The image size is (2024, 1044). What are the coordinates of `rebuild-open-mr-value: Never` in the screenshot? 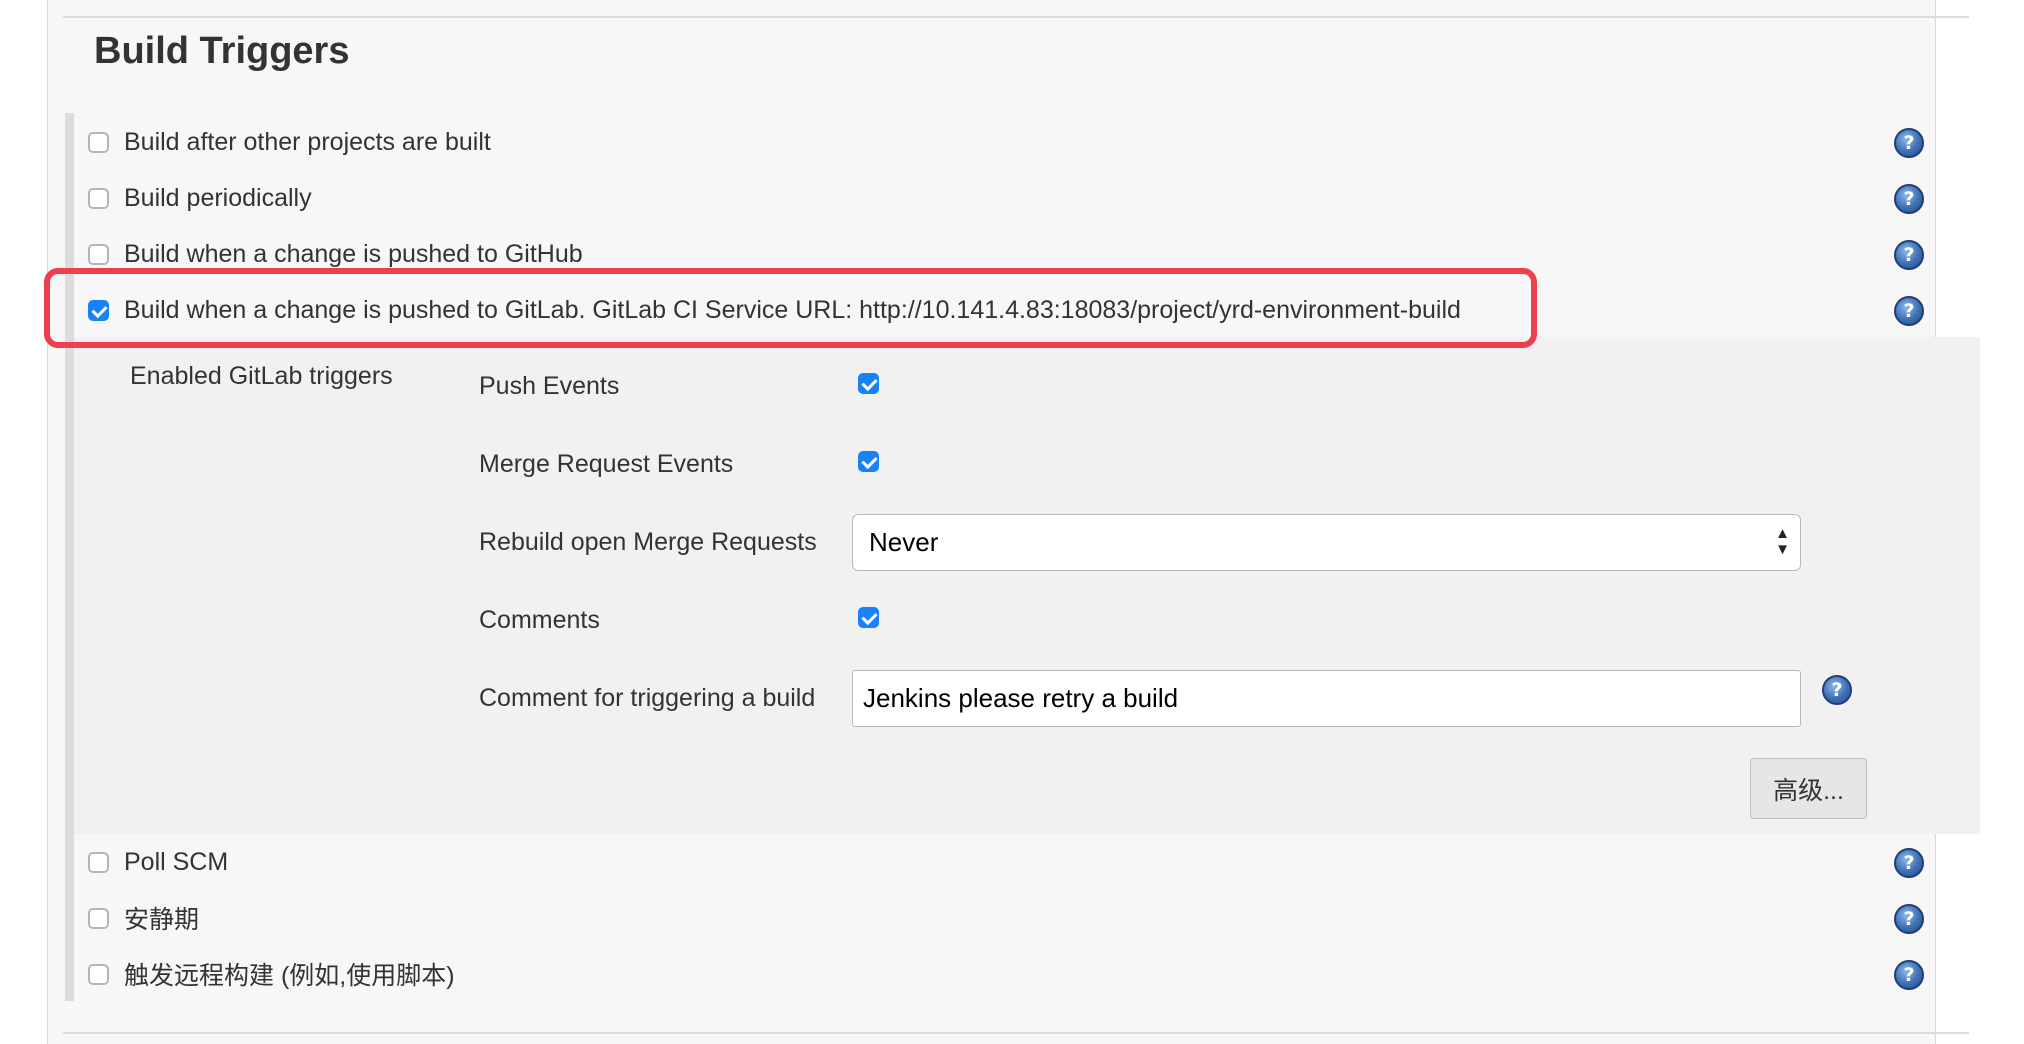 It's located at (904, 542).